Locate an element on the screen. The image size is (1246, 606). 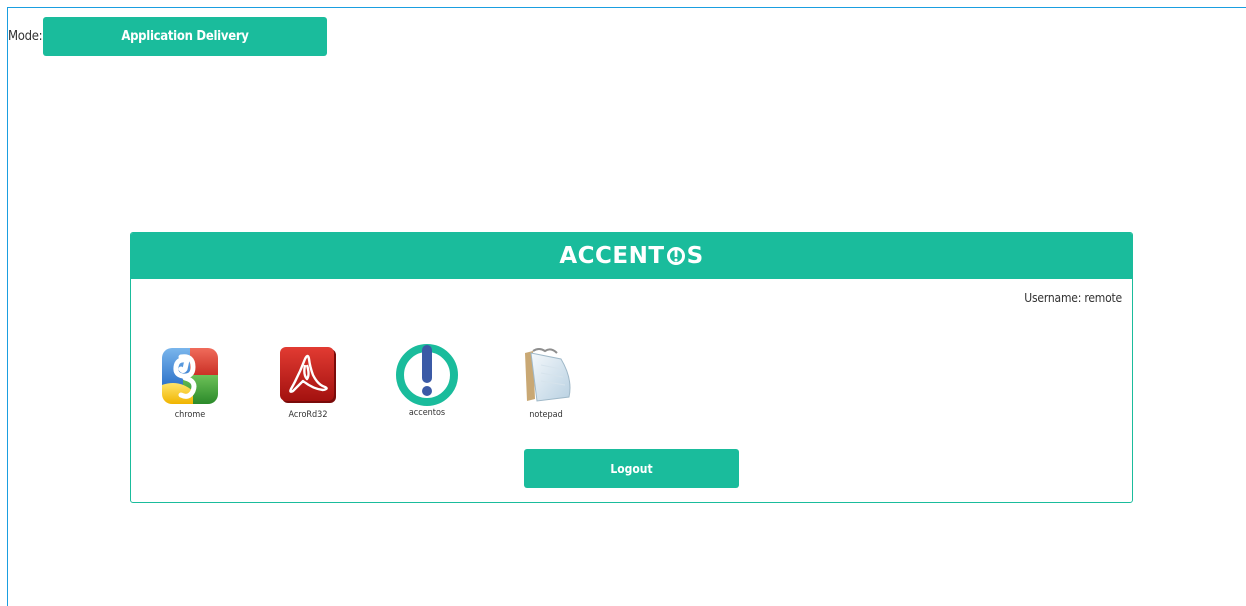
logo-text-left: ACCENT is located at coordinates (612, 256).